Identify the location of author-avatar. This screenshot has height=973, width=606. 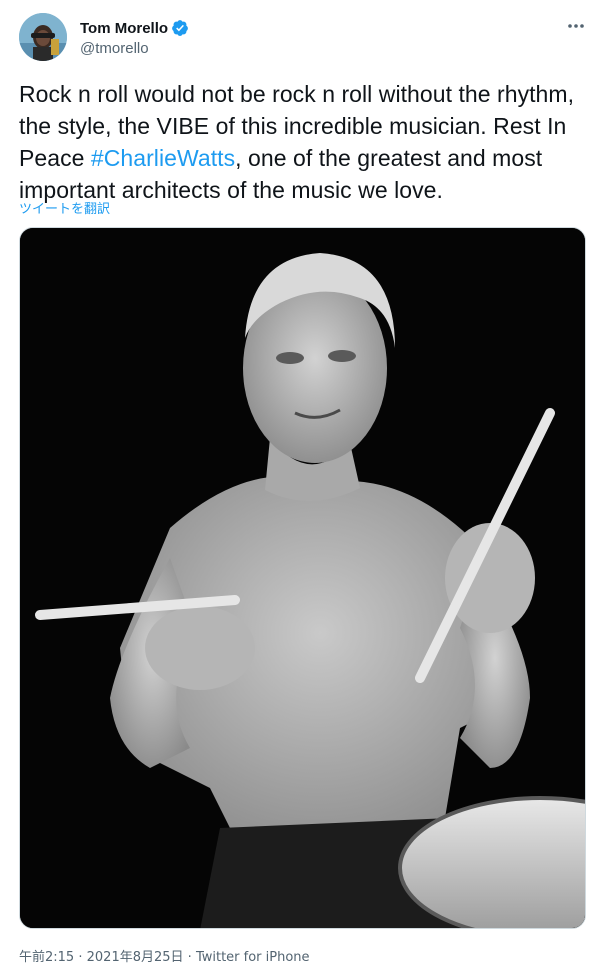
(43, 37).